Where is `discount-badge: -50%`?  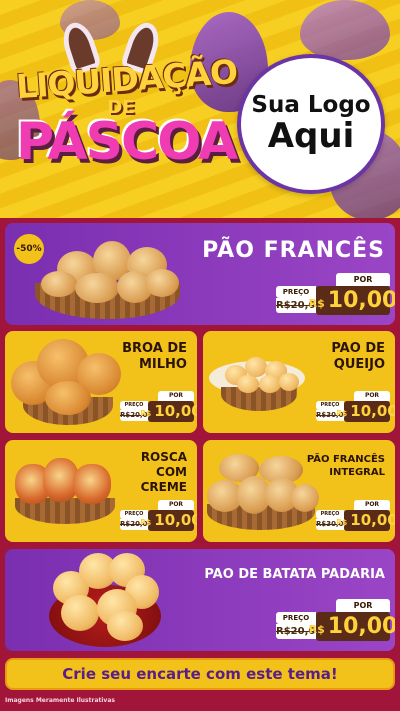 discount-badge: -50% is located at coordinates (29, 249).